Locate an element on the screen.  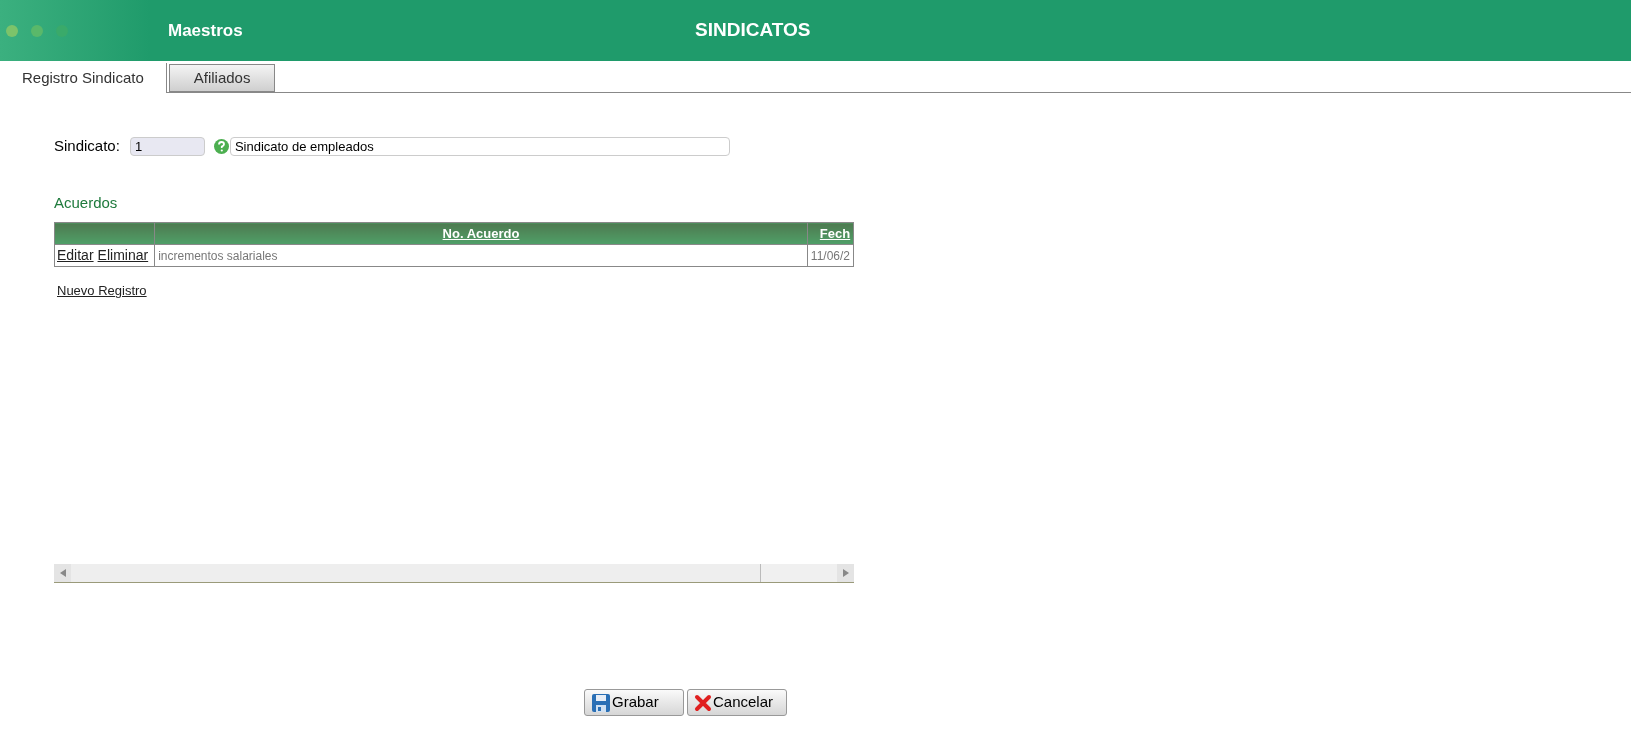
new-record-link: Nuevo Registro is located at coordinates (102, 291).